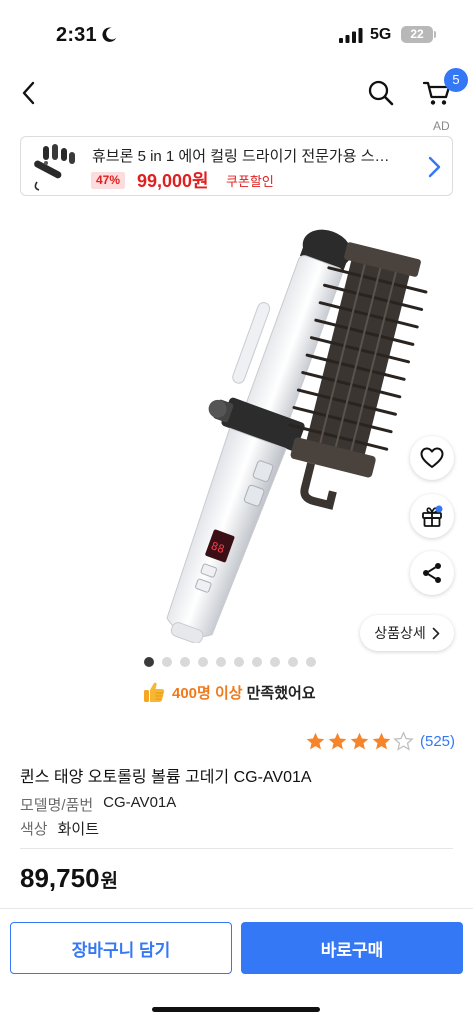 This screenshot has width=473, height=1024. Describe the element at coordinates (435, 34) in the screenshot. I see `battery-tip` at that location.